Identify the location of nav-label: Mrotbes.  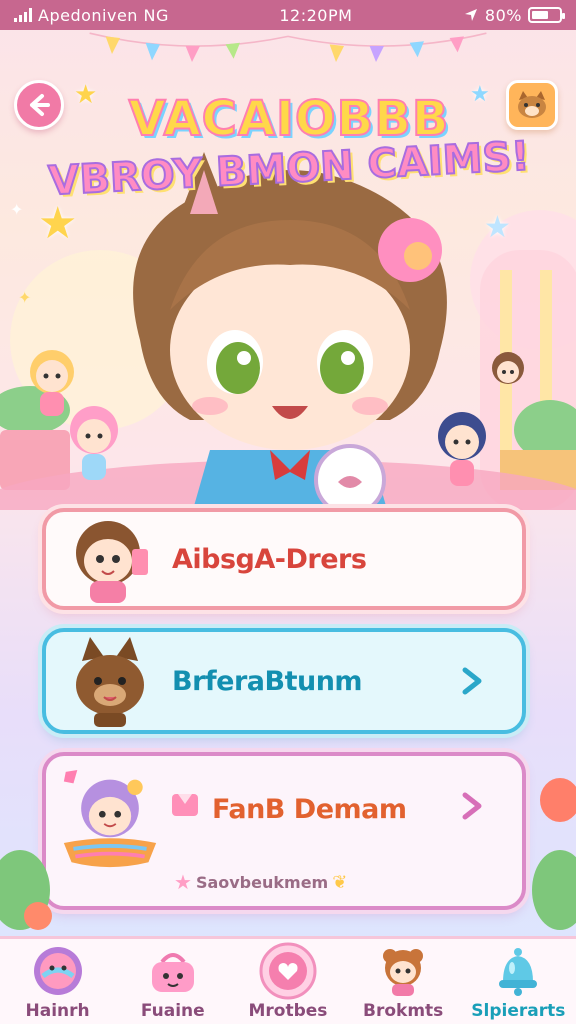
(288, 1011).